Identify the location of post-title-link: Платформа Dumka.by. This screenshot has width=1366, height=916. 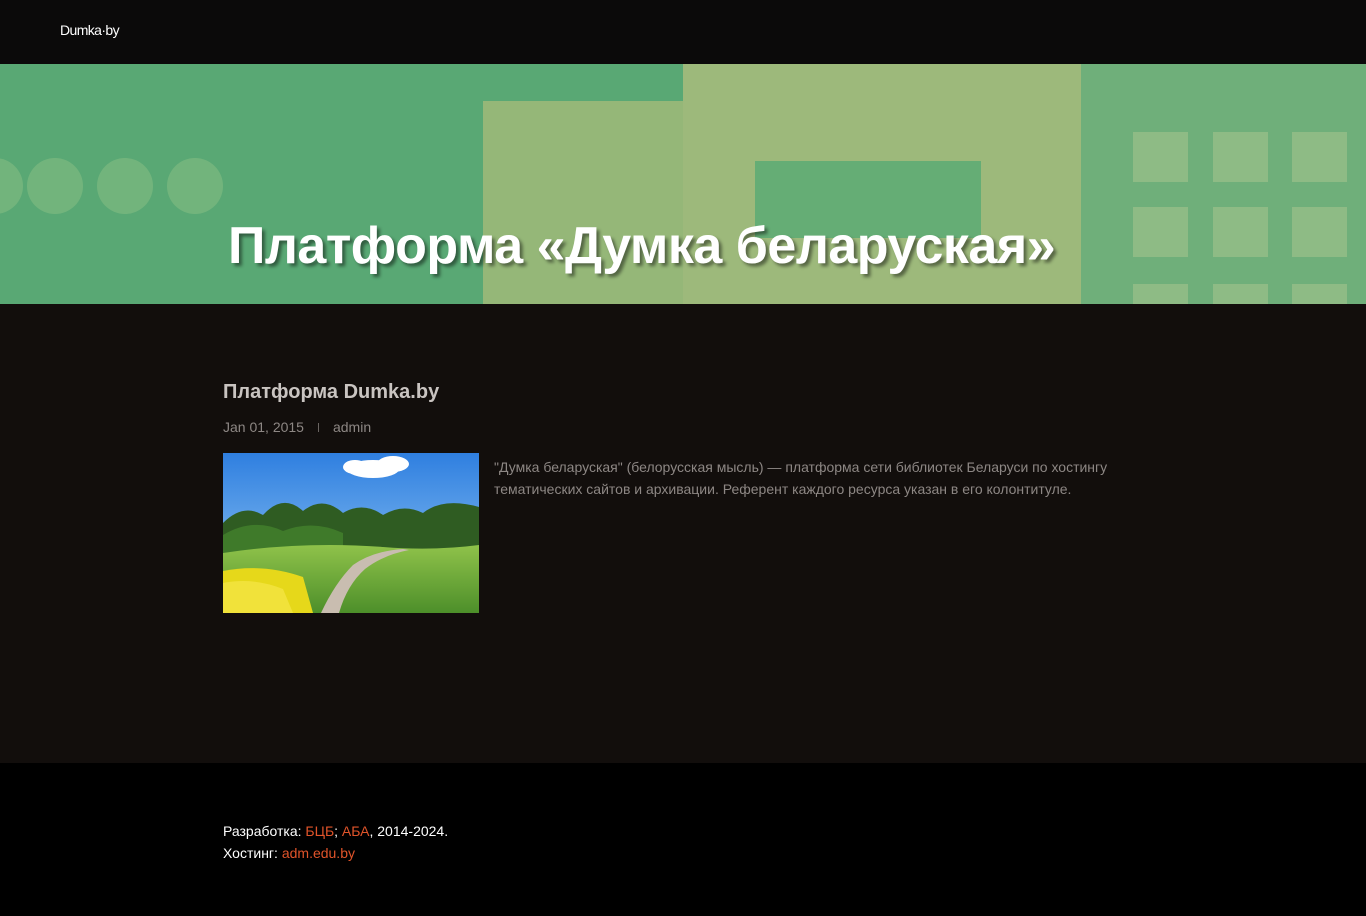
(331, 392).